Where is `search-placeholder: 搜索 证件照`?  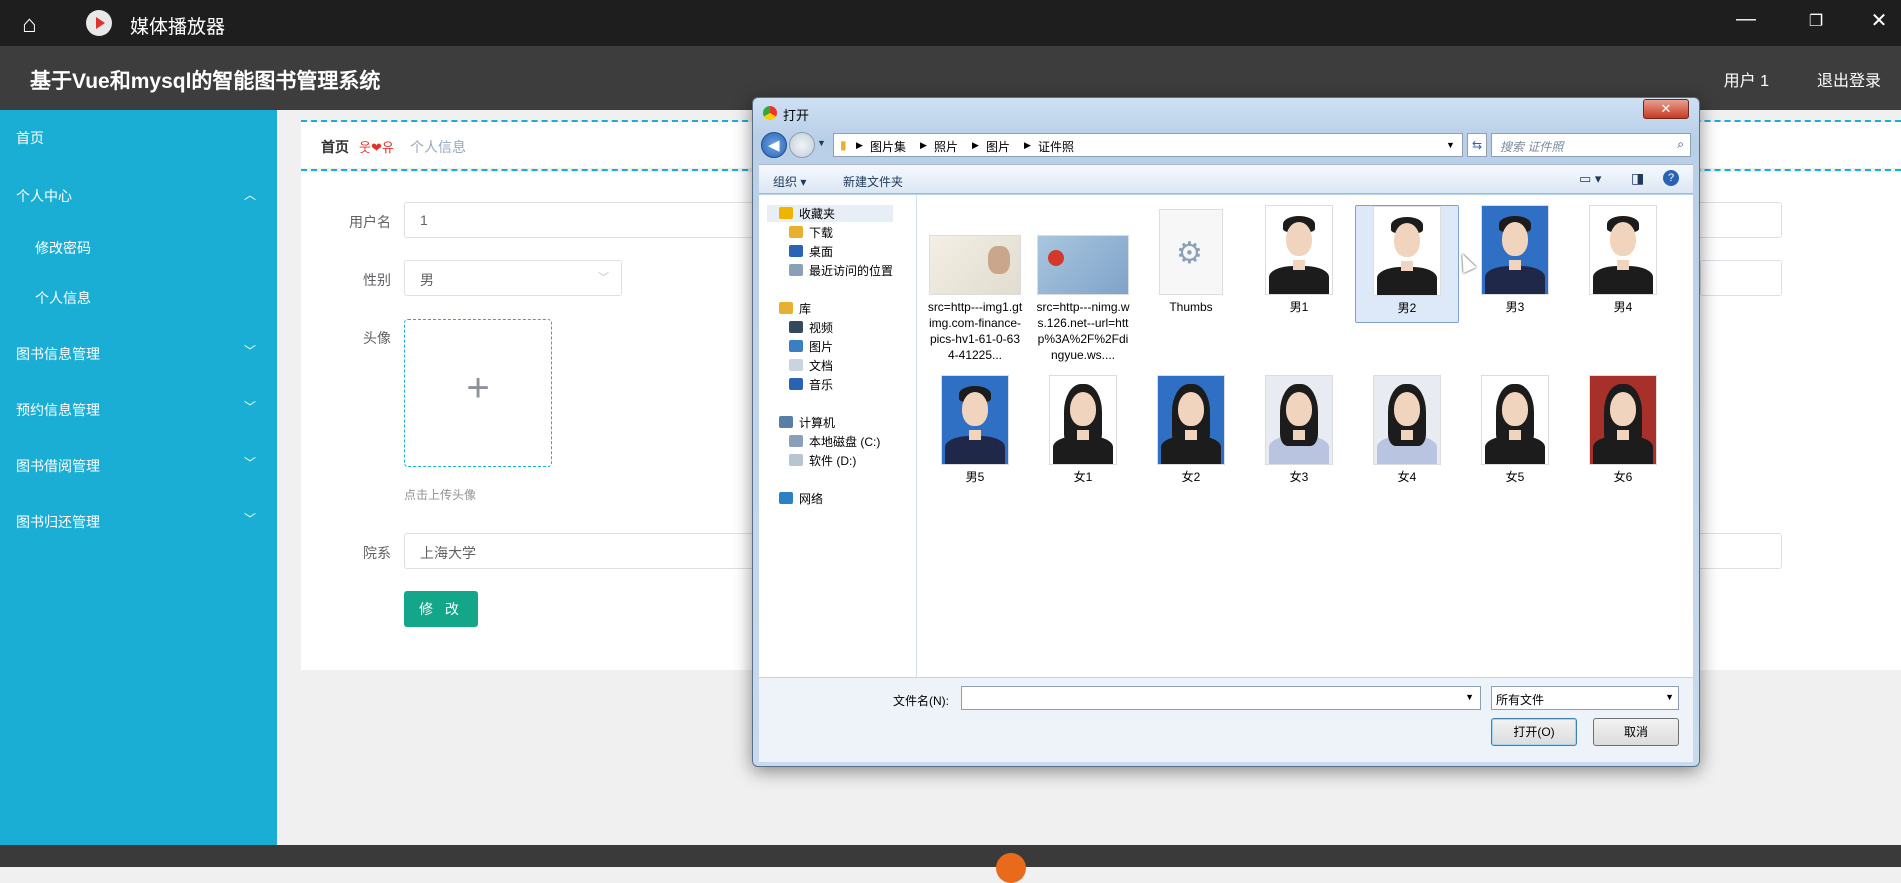 search-placeholder: 搜索 证件照 is located at coordinates (1532, 147).